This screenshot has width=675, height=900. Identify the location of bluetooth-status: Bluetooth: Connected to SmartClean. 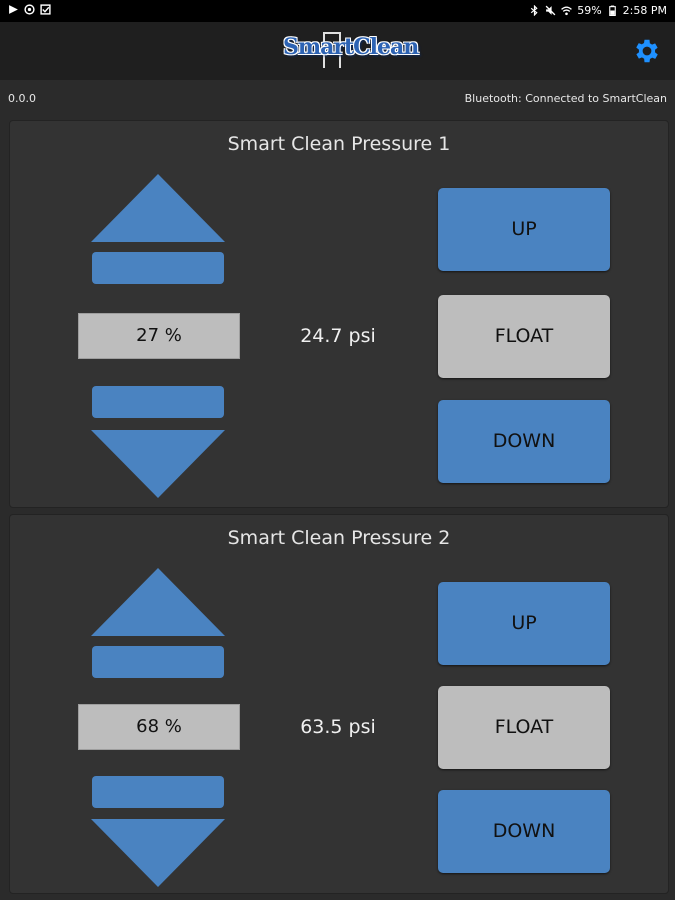
(565, 98).